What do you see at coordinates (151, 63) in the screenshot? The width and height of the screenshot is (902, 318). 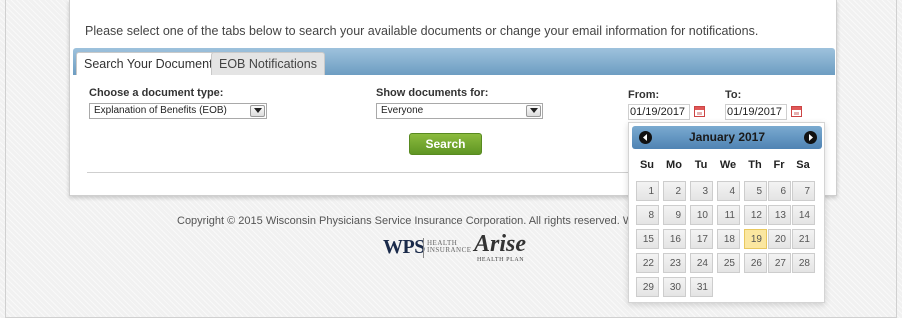 I see `tab-search-documents: Search Your Documents` at bounding box center [151, 63].